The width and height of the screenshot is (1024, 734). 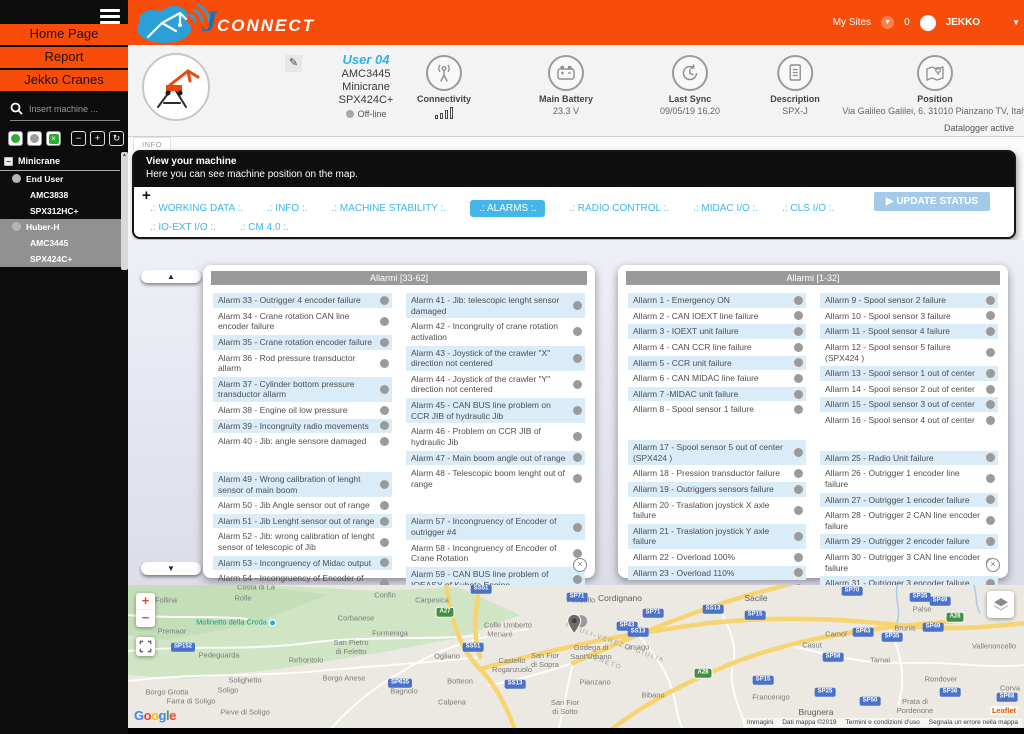 I want to click on group-gap, so click(x=495, y=503).